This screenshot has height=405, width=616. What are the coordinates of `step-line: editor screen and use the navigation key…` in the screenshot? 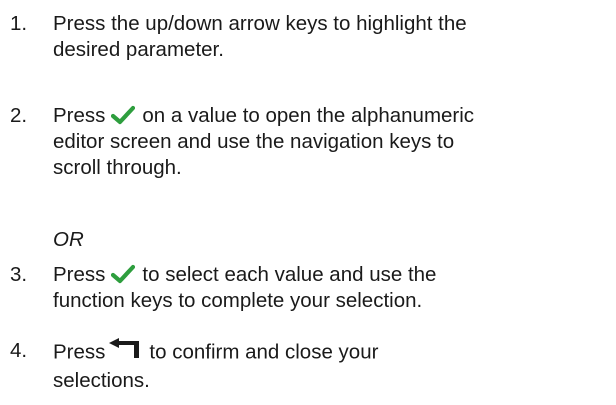 It's located at (254, 141).